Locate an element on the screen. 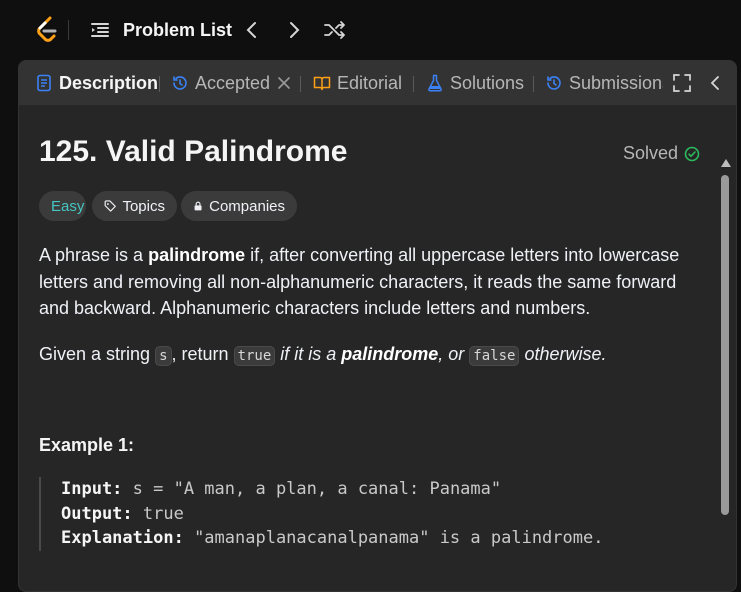 The width and height of the screenshot is (741, 592). shuffle-icon is located at coordinates (334, 30).